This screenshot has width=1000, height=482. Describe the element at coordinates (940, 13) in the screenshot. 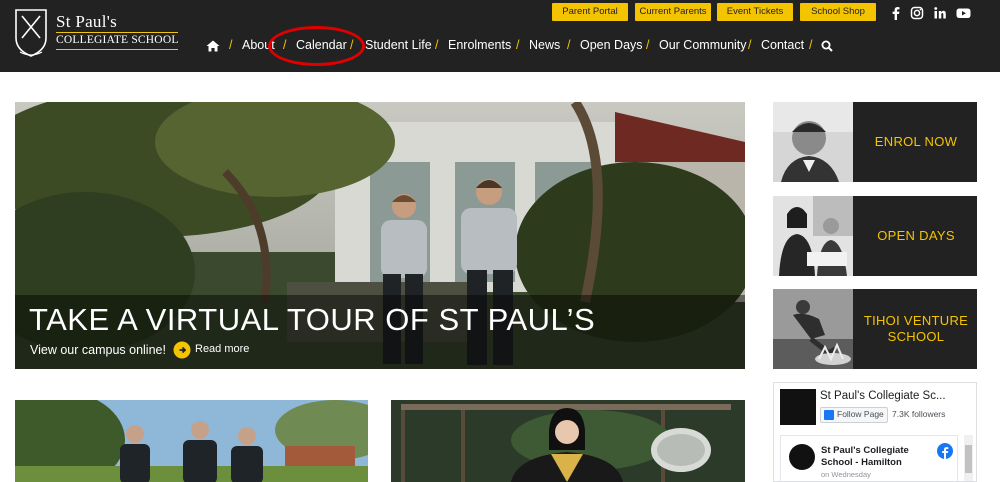

I see `linkedin-icon` at that location.